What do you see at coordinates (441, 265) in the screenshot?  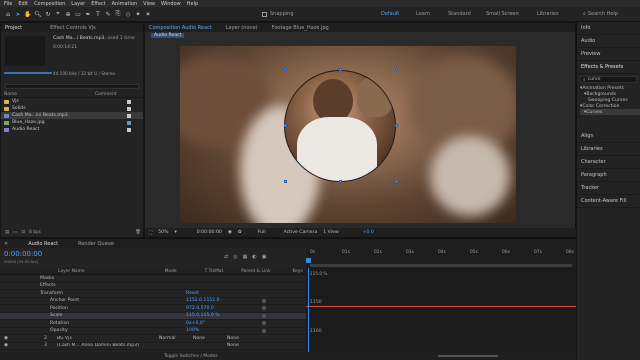 I see `work-area-bar` at bounding box center [441, 265].